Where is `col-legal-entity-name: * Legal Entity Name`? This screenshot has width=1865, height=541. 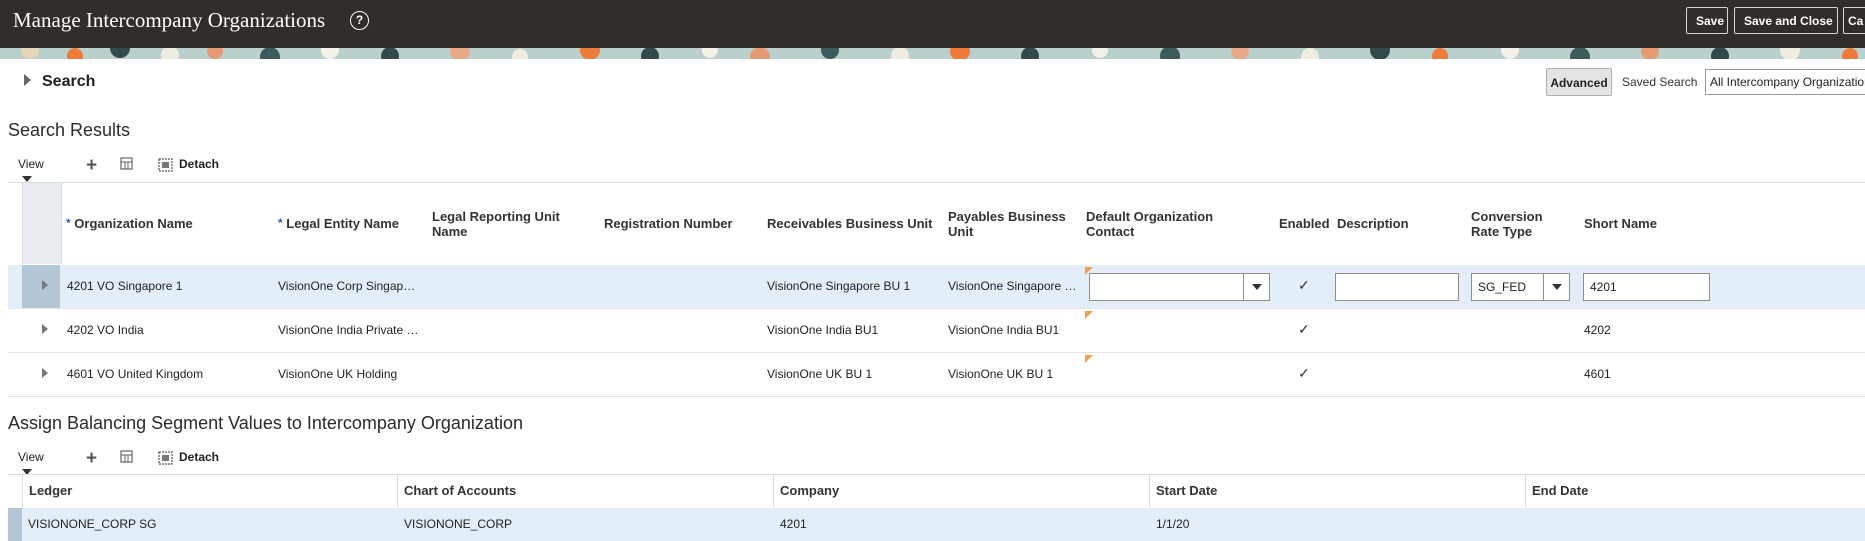
col-legal-entity-name: * Legal Entity Name is located at coordinates (338, 223).